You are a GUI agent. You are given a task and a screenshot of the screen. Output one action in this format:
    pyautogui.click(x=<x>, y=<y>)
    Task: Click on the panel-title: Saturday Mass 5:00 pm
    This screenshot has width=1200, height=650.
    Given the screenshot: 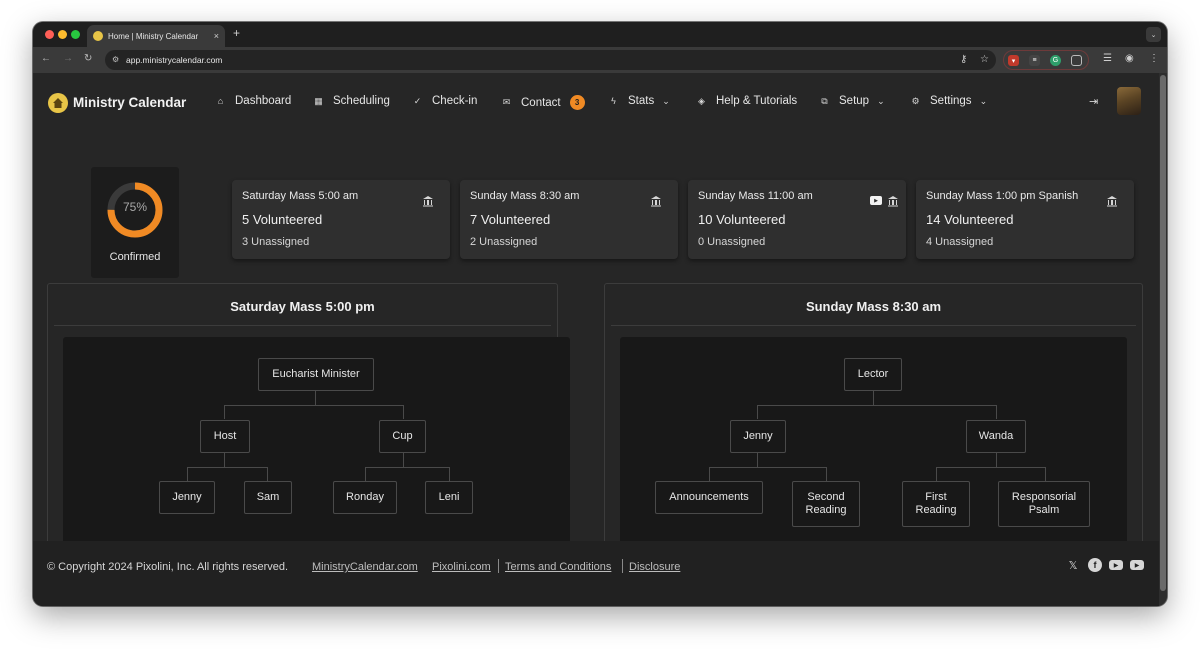 What is the action you would take?
    pyautogui.click(x=302, y=306)
    